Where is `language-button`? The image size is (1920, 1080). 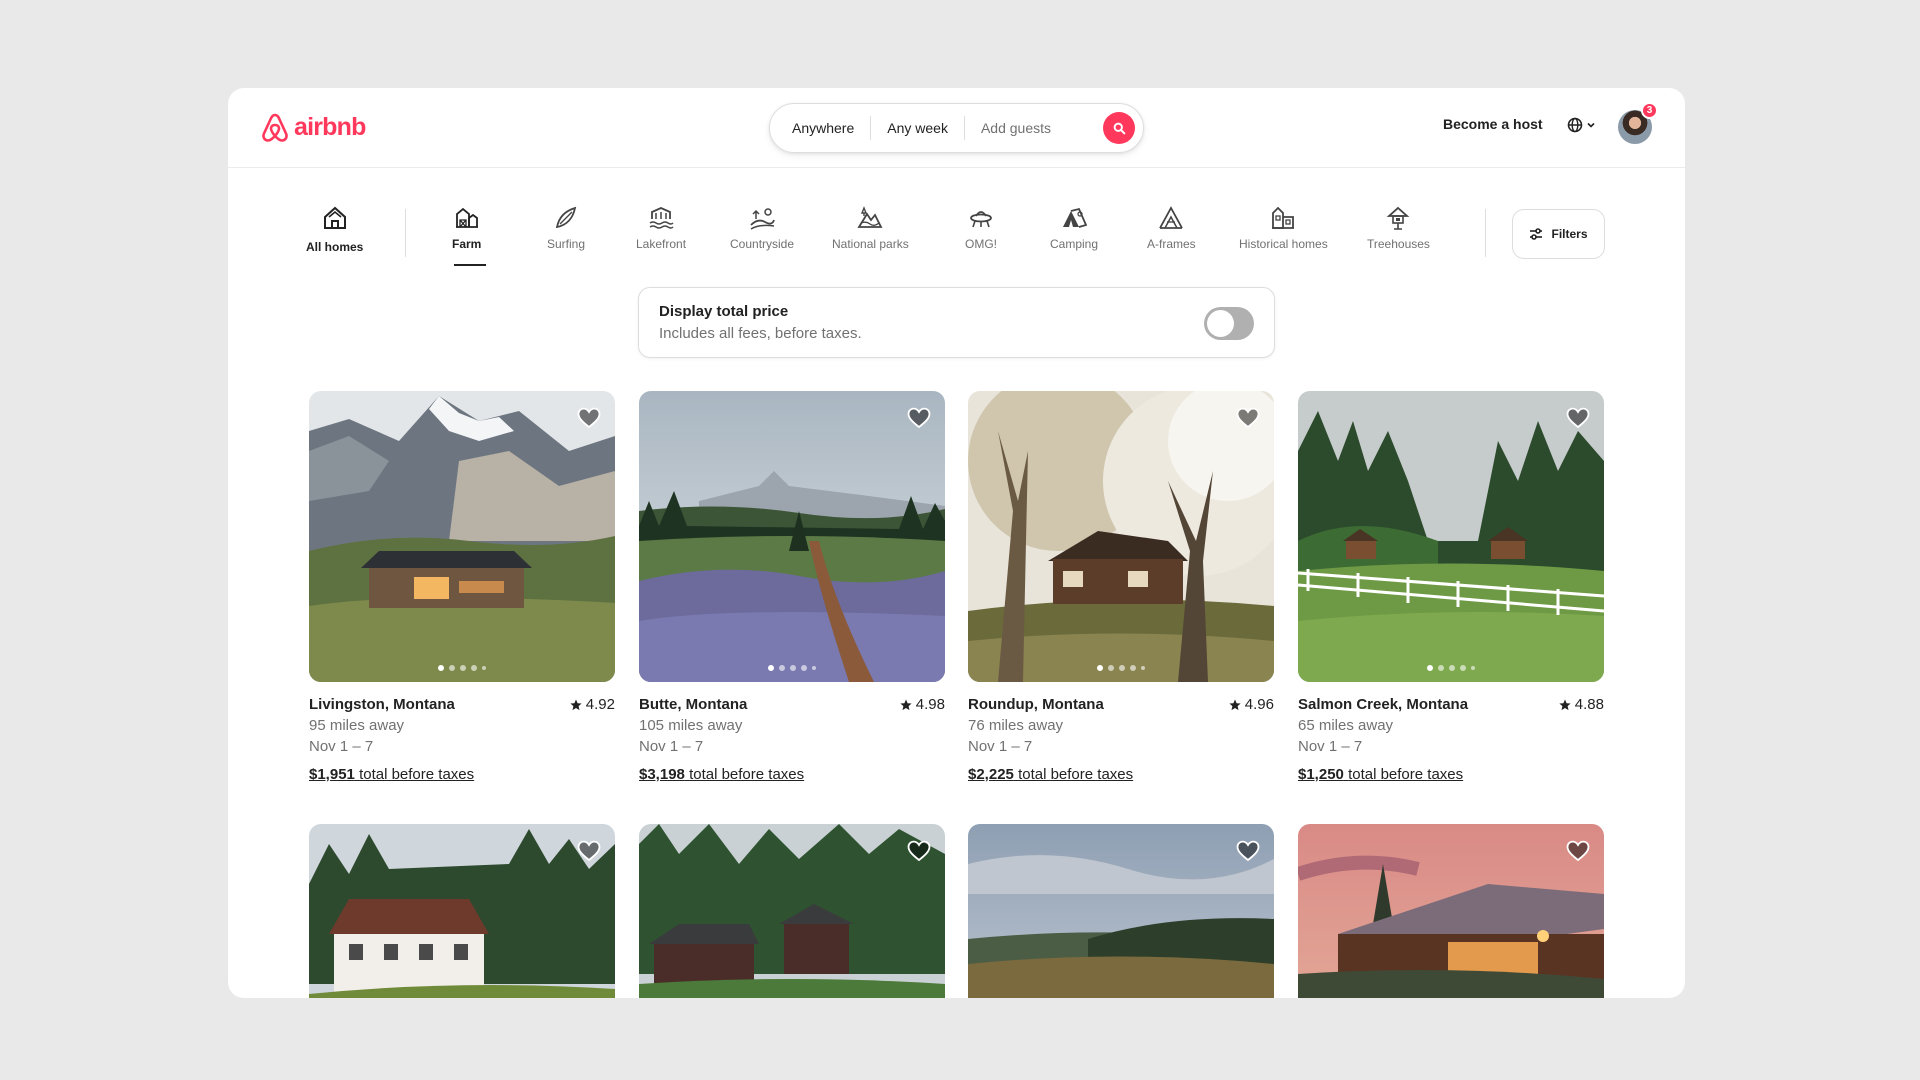
language-button is located at coordinates (1581, 125).